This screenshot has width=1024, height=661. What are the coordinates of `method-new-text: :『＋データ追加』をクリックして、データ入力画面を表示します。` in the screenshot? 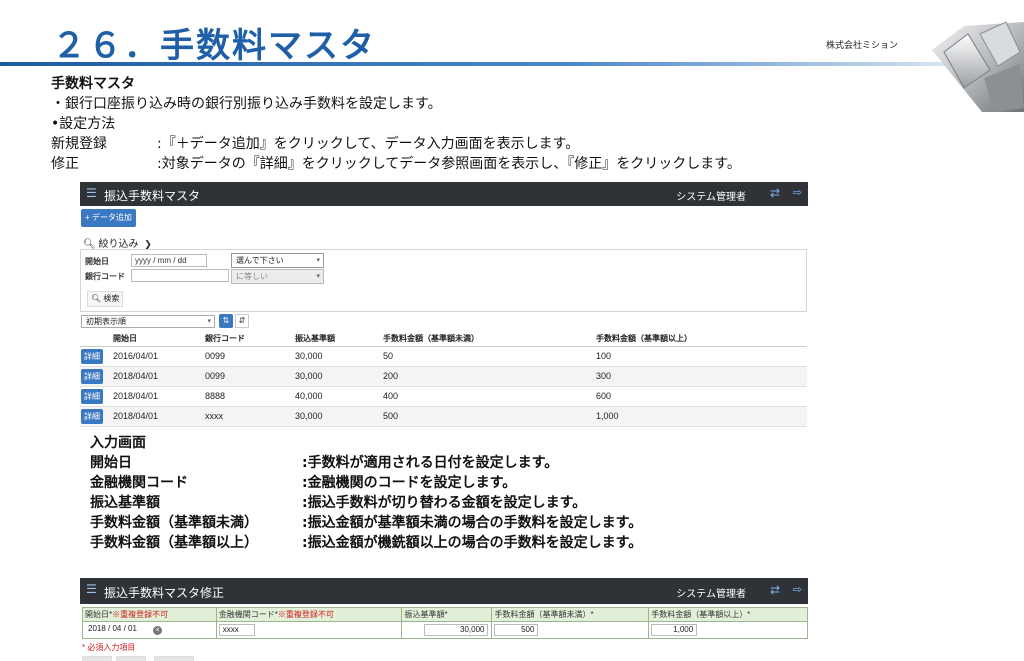 It's located at (368, 144).